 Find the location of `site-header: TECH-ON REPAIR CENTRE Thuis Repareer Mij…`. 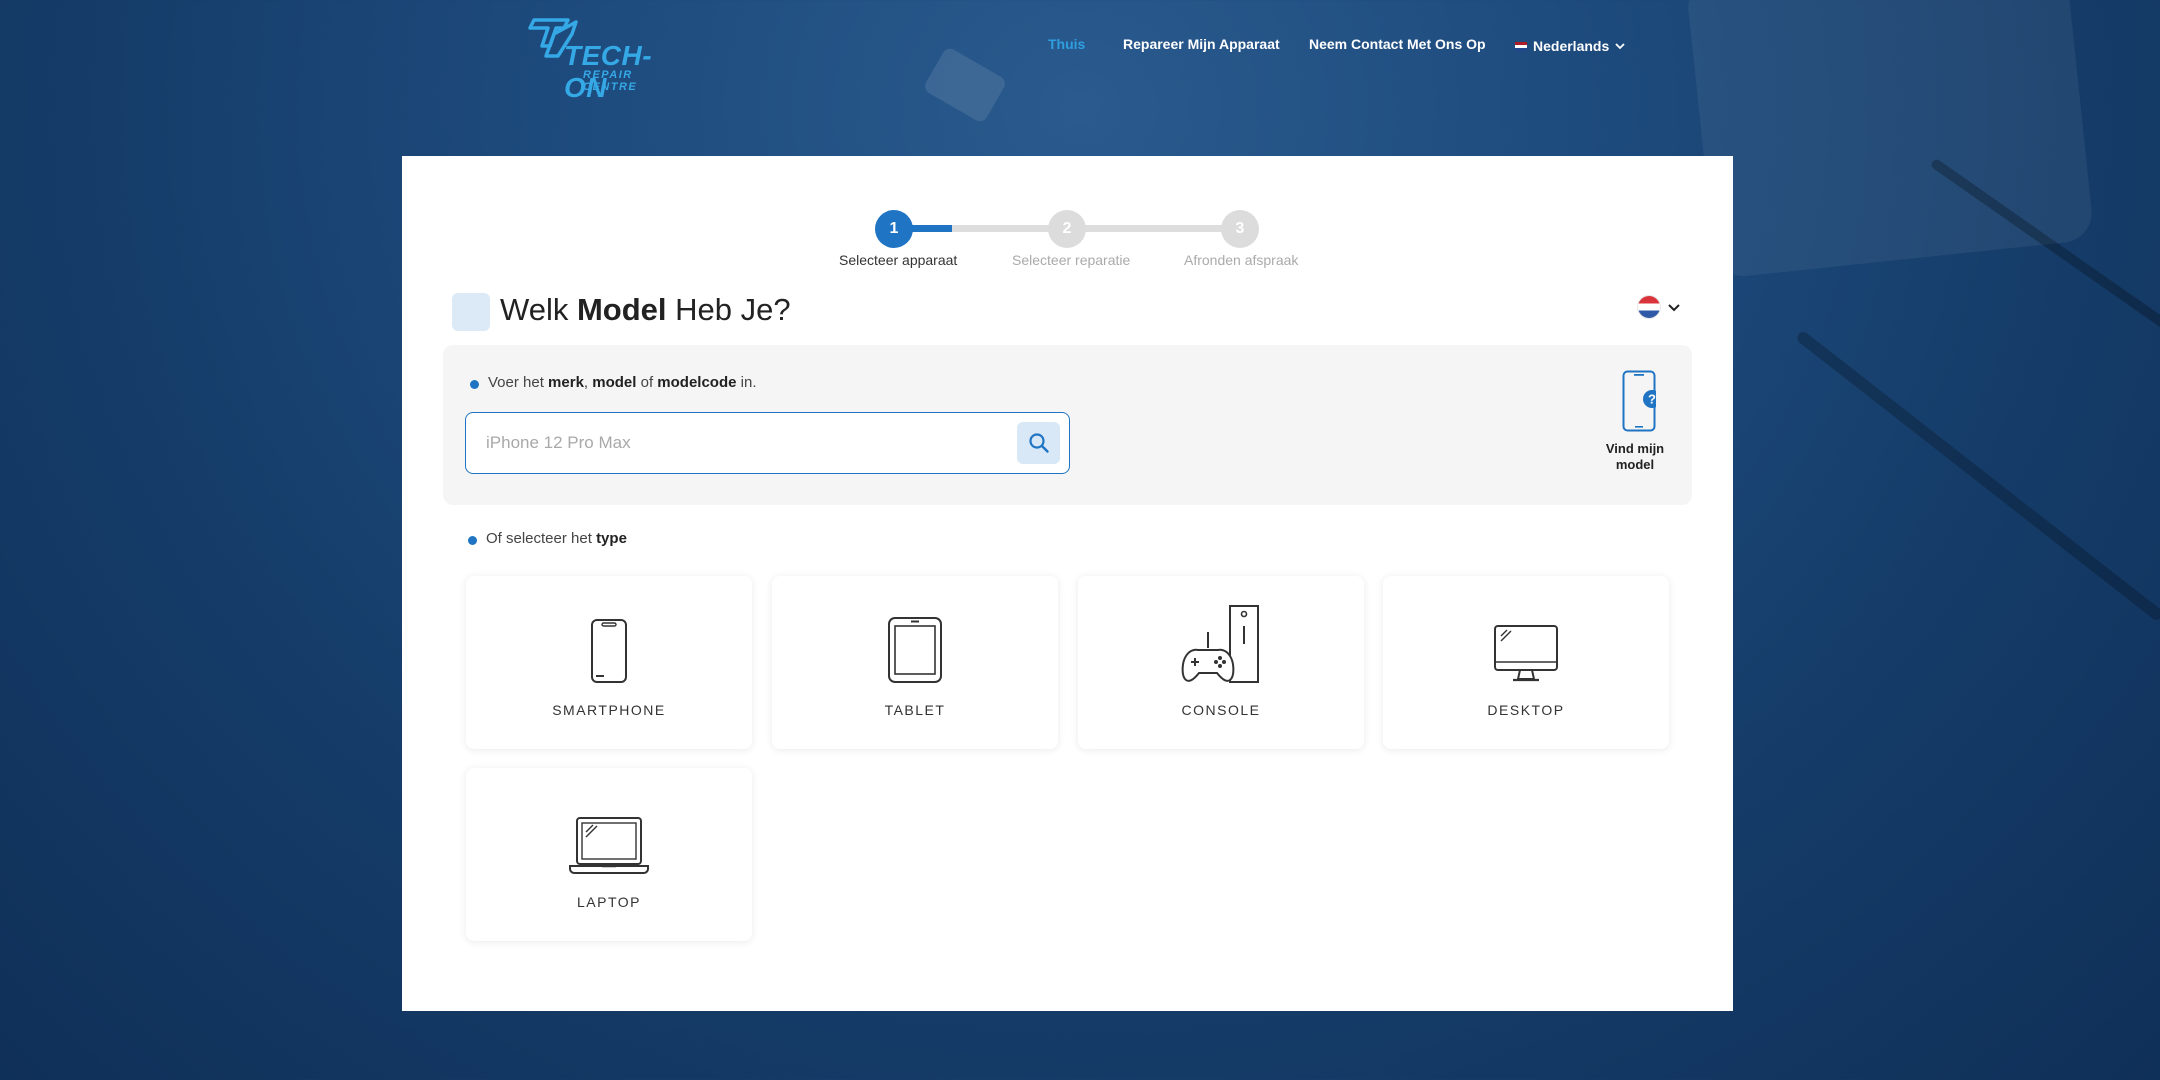

site-header: TECH-ON REPAIR CENTRE Thuis Repareer Mij… is located at coordinates (1080, 51).